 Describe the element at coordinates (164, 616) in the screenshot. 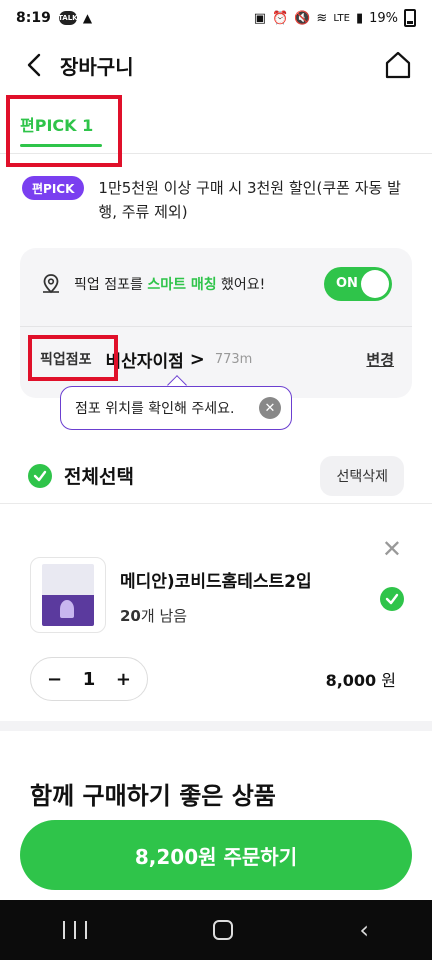

I see `stock-suffix: 개 남음` at that location.